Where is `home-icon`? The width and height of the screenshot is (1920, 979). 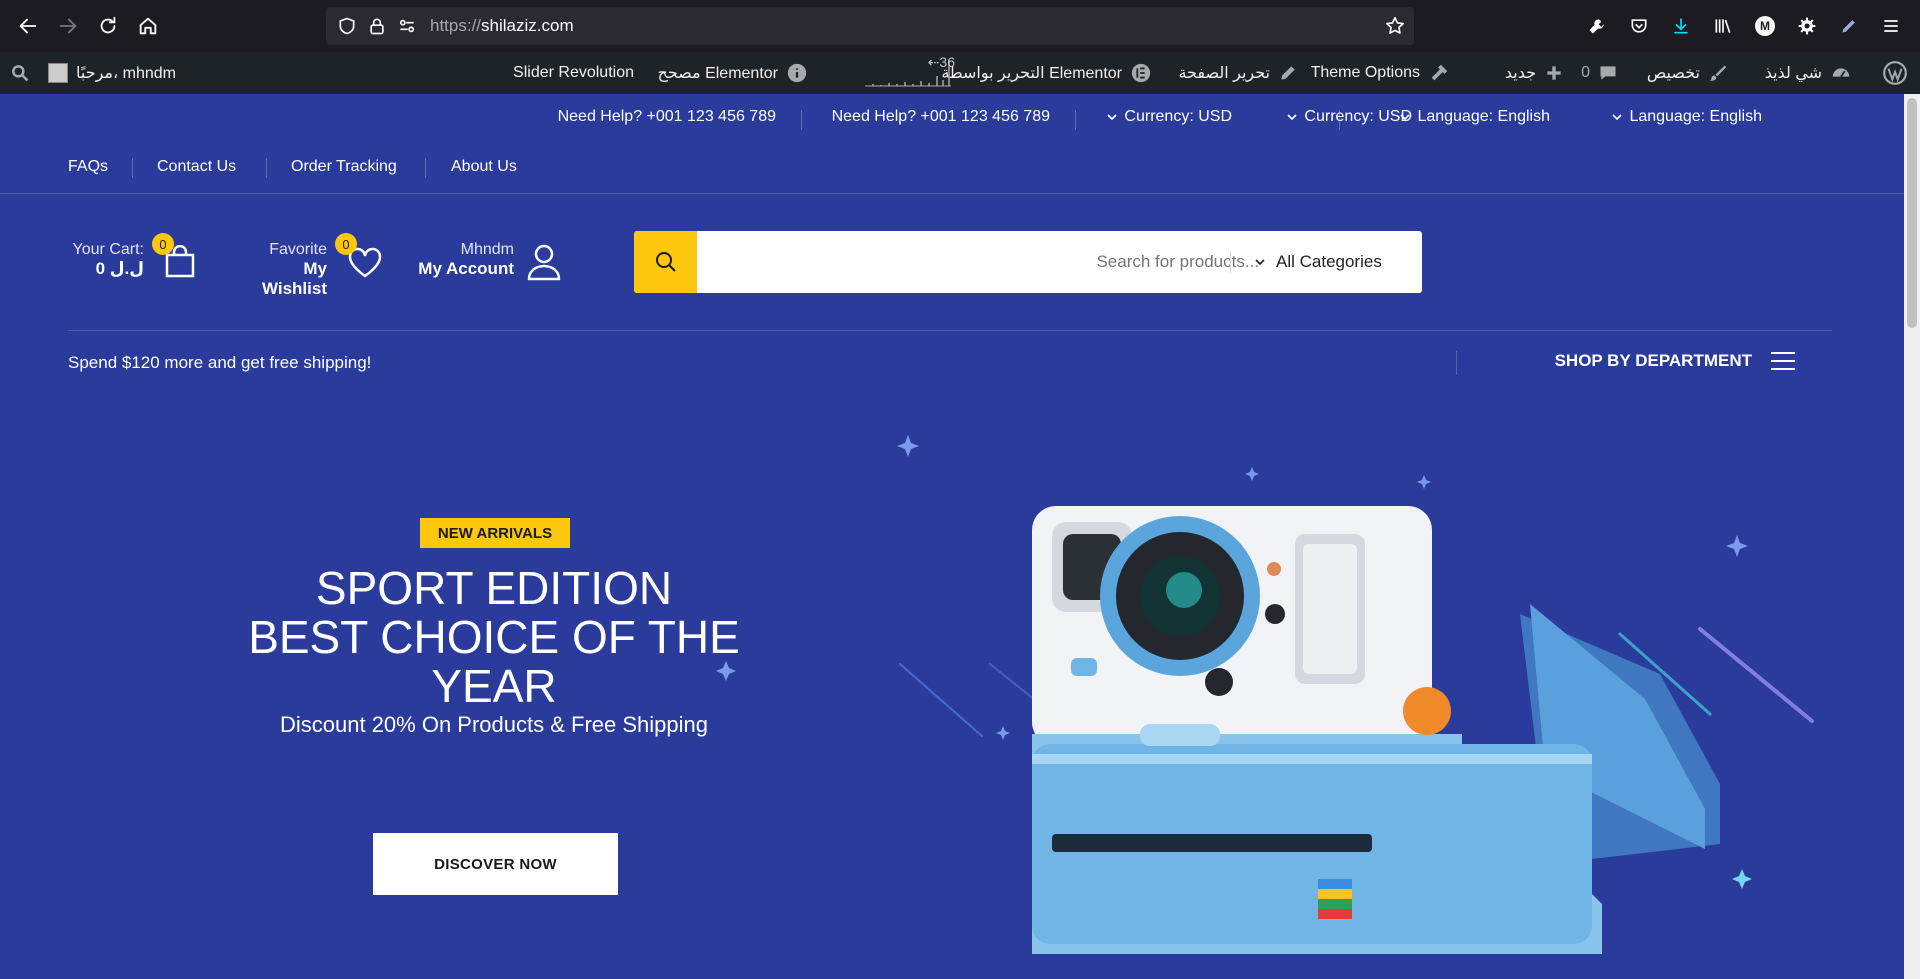 home-icon is located at coordinates (148, 26).